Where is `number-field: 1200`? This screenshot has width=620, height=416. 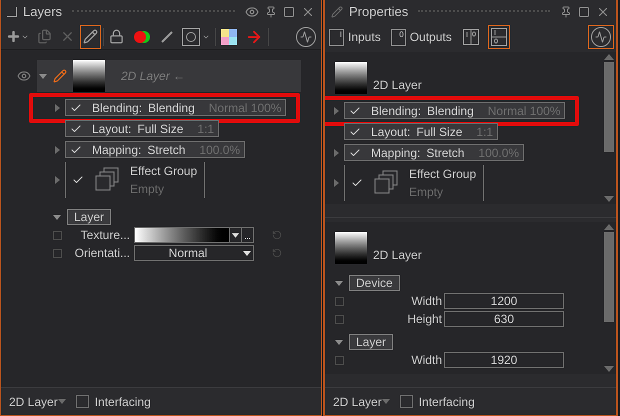
number-field: 1200 is located at coordinates (504, 301).